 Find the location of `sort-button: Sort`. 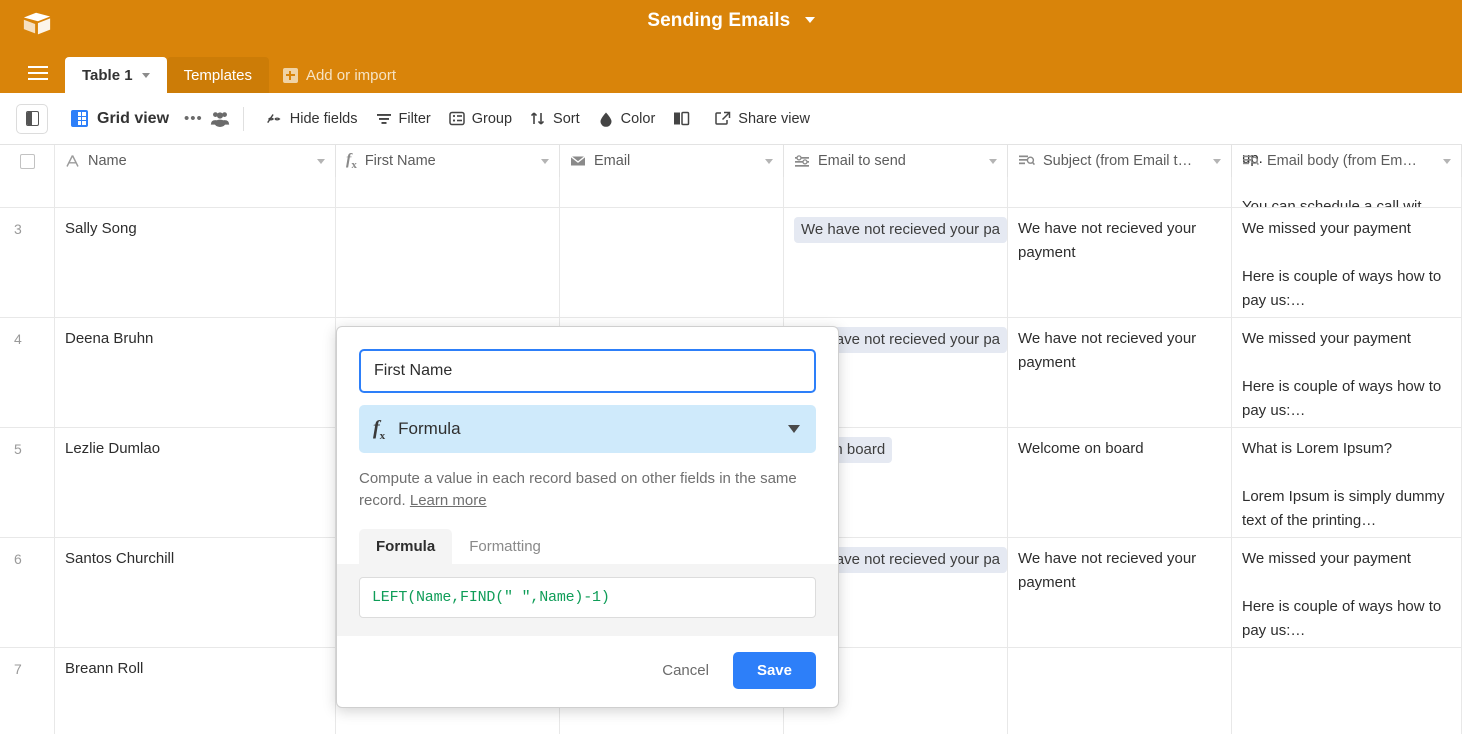

sort-button: Sort is located at coordinates (555, 119).